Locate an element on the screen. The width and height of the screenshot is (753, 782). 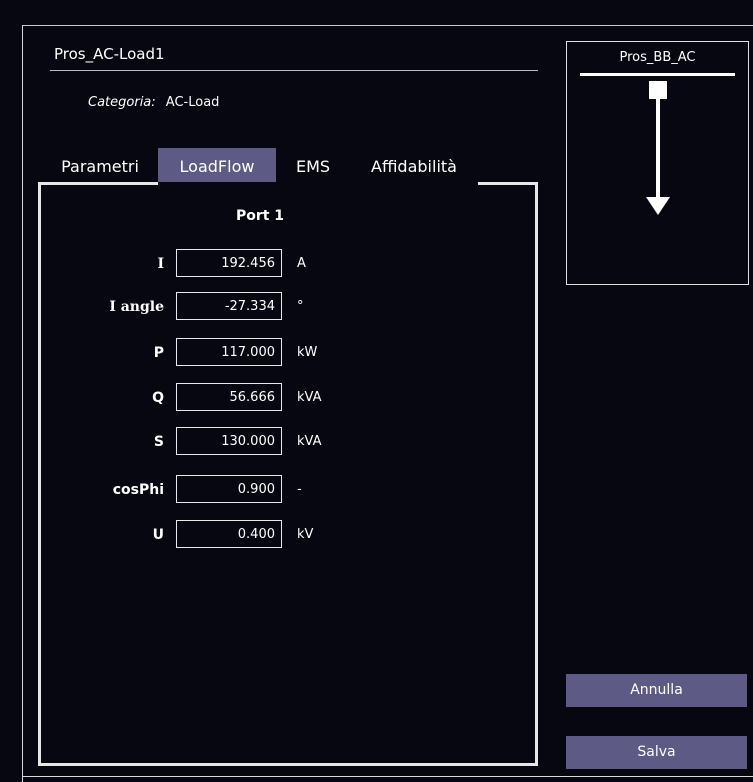
tab-affidabilita: Affidabilità is located at coordinates (414, 165).